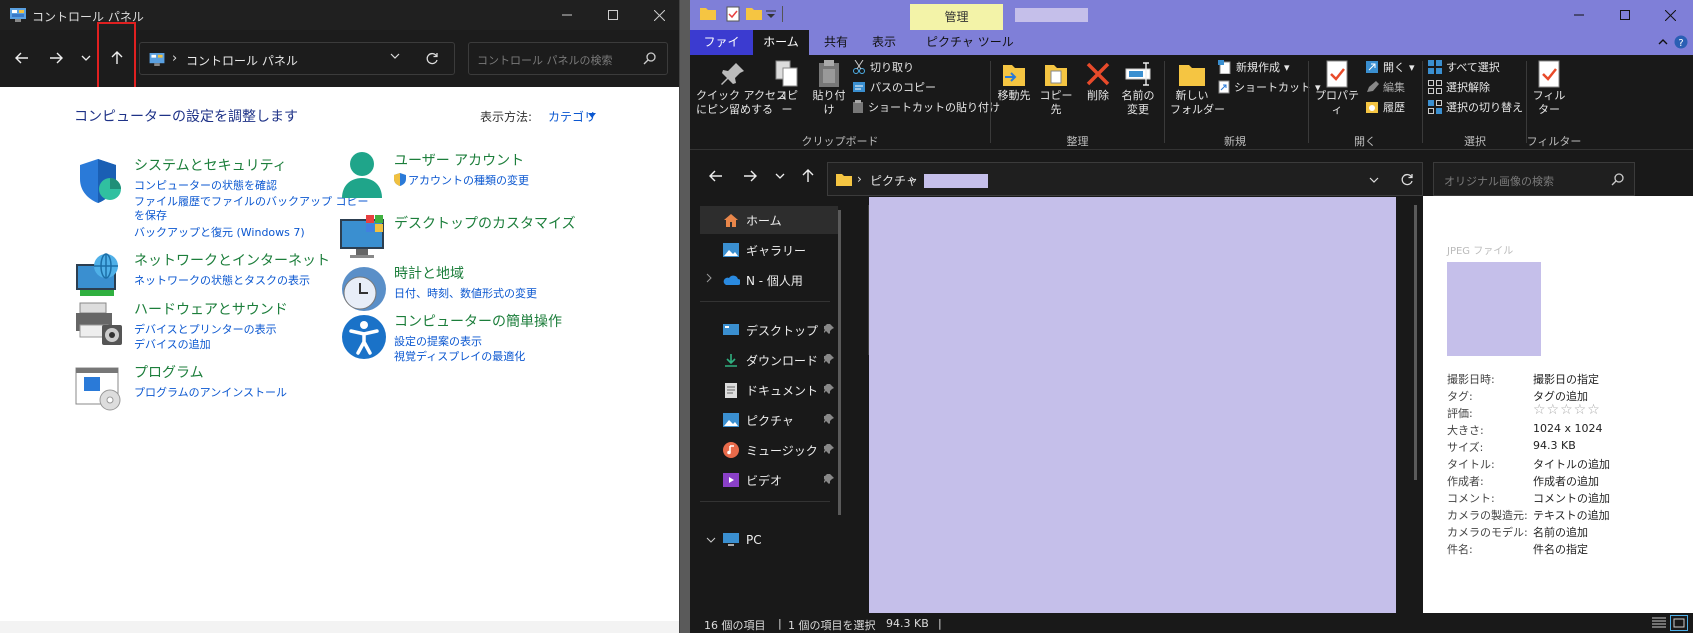 The height and width of the screenshot is (633, 1693). What do you see at coordinates (1549, 88) in the screenshot?
I see `filter-button: フィル ター` at bounding box center [1549, 88].